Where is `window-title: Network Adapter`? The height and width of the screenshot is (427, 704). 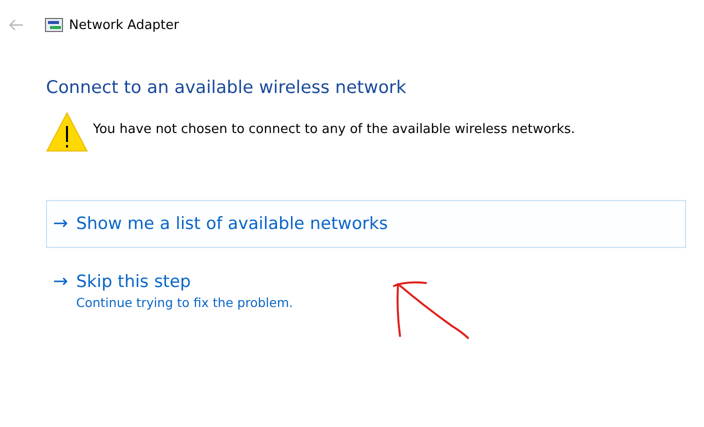
window-title: Network Adapter is located at coordinates (124, 25).